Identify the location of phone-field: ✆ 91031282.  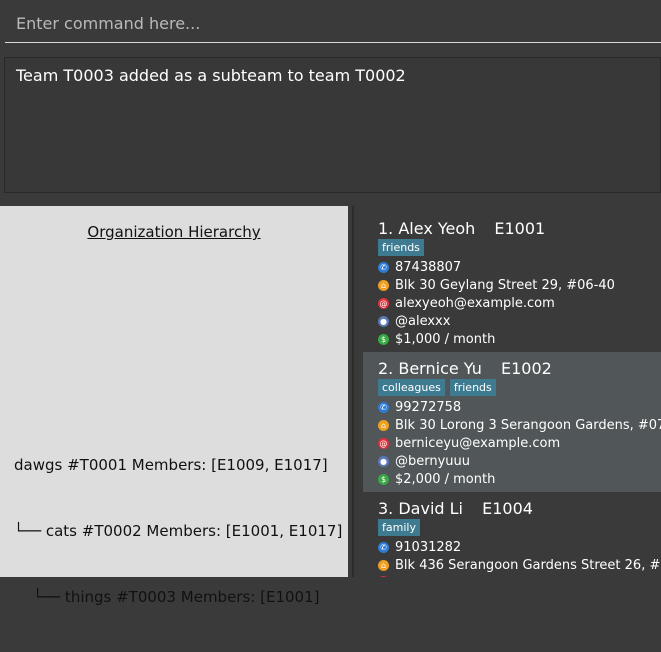
(419, 547).